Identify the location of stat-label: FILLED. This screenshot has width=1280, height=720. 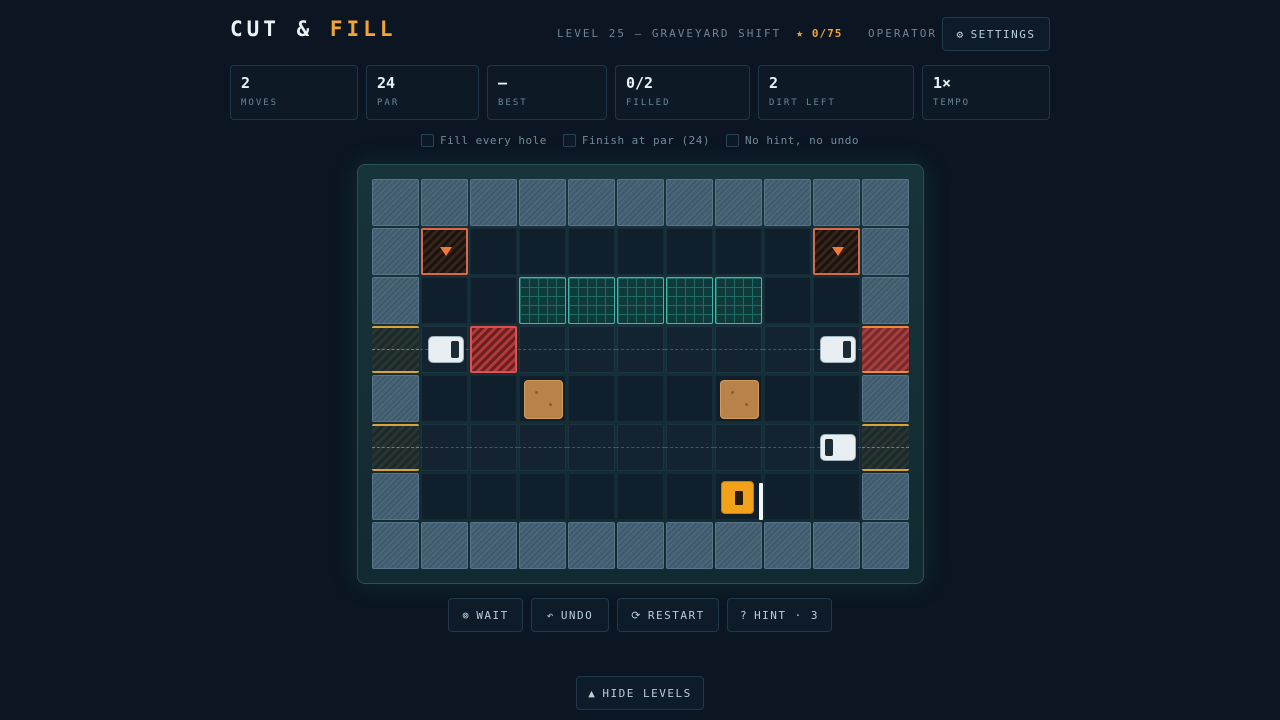
(648, 103).